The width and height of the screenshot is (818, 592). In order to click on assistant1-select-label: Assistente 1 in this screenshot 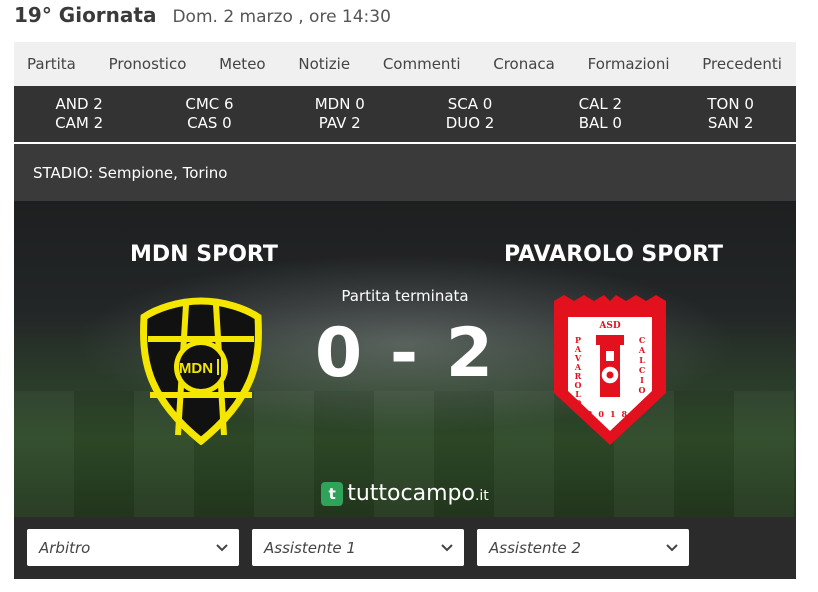, I will do `click(310, 547)`.